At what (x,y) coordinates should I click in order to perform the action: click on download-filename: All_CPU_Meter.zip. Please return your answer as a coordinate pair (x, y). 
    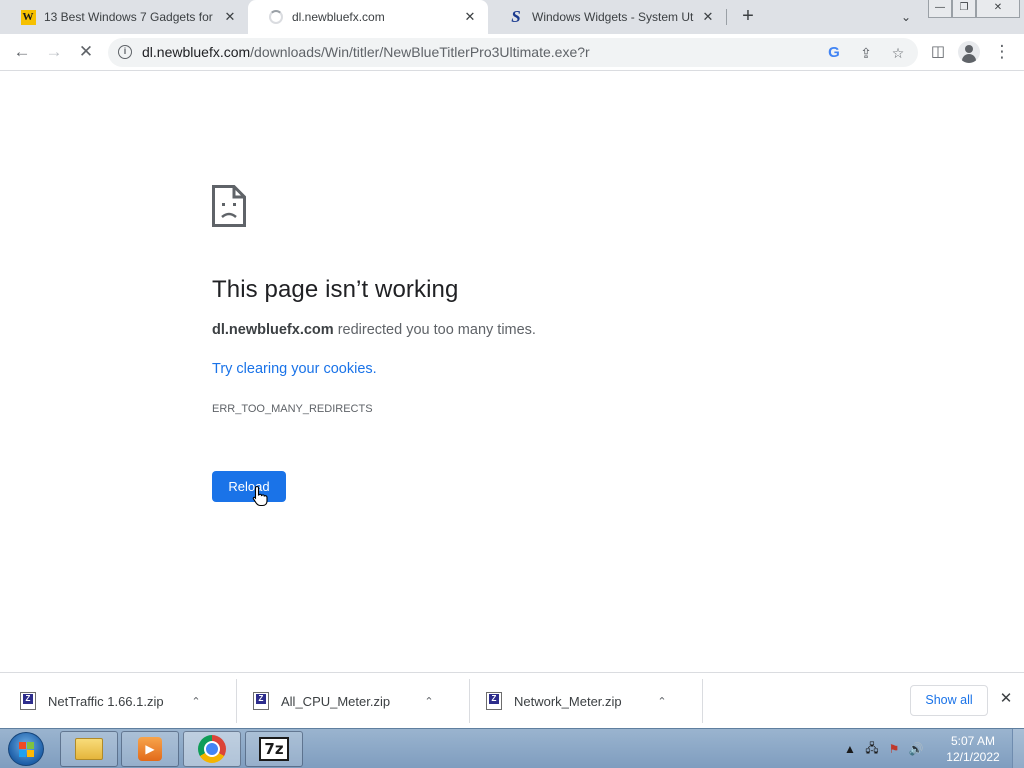
    Looking at the image, I should click on (336, 701).